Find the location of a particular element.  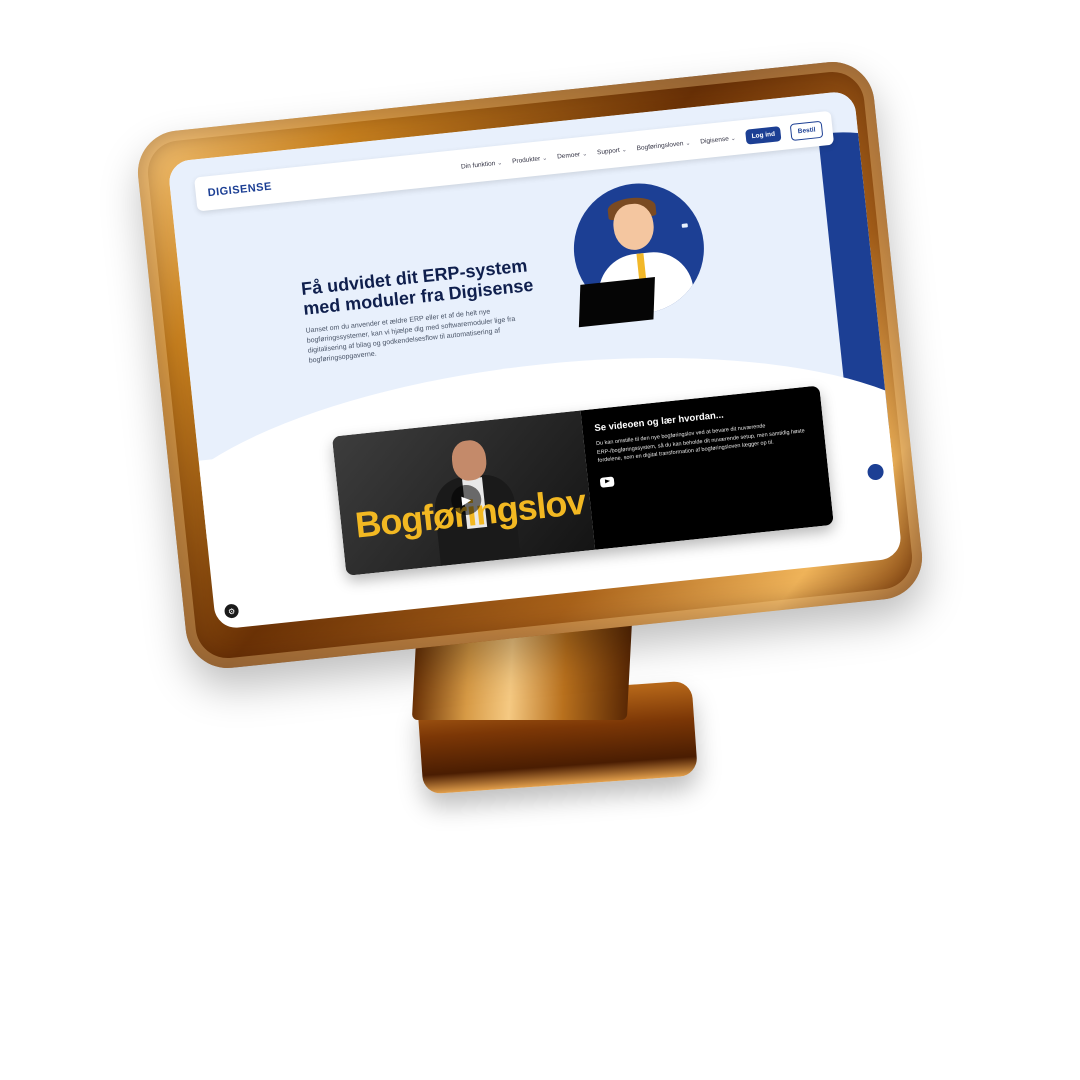

order-button: Bestil is located at coordinates (806, 130).